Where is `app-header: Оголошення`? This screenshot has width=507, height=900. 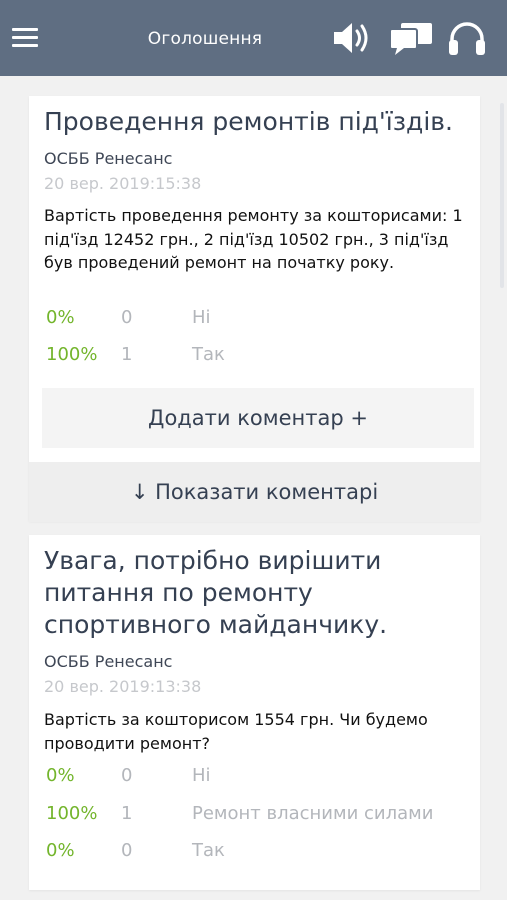
app-header: Оголошення is located at coordinates (253, 38).